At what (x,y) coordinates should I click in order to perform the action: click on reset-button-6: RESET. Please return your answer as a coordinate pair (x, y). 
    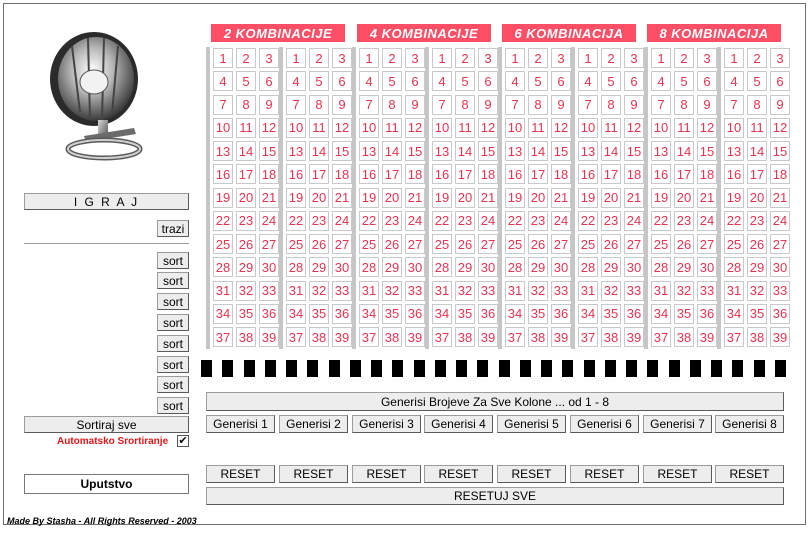
    Looking at the image, I should click on (604, 474).